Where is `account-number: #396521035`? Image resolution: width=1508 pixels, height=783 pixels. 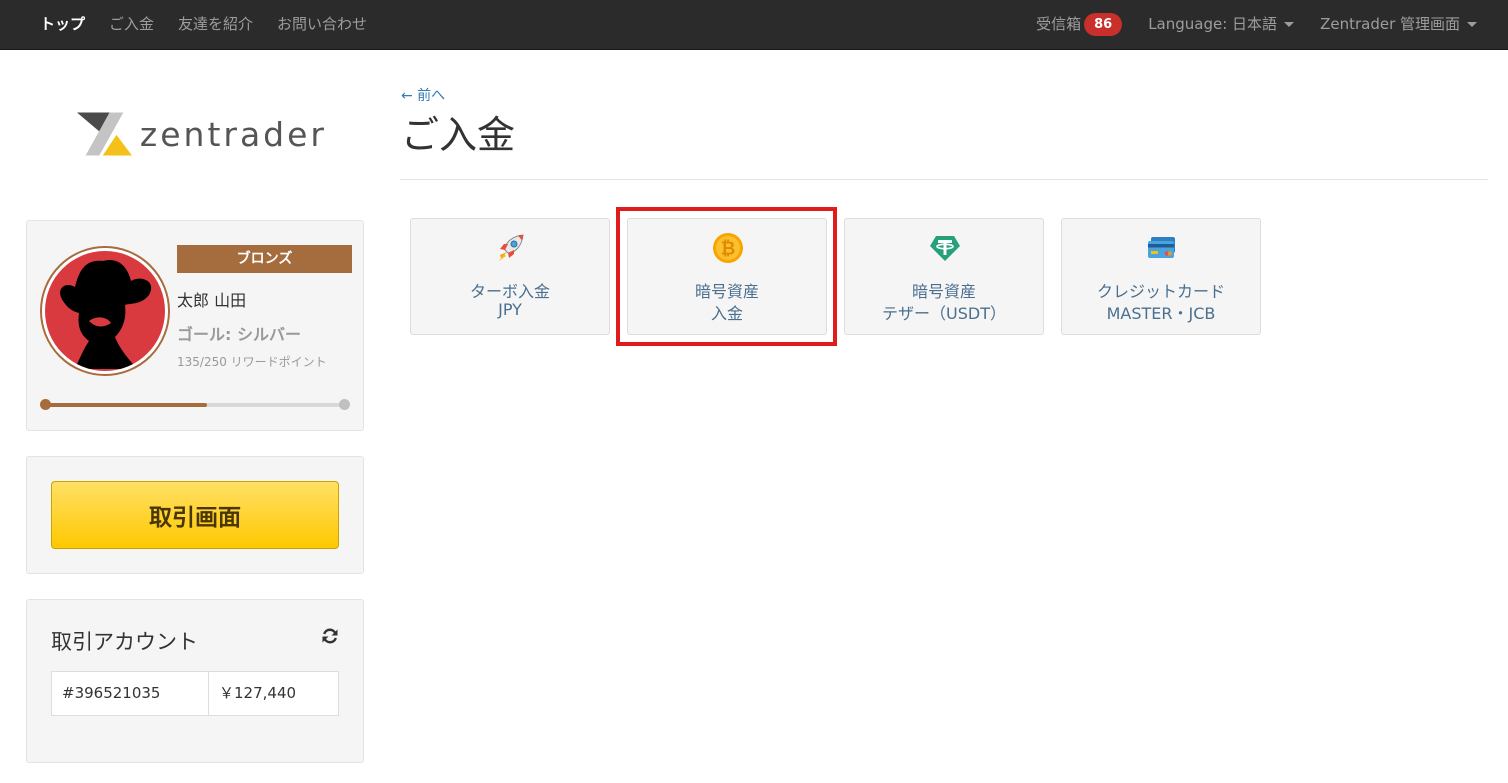
account-number: #396521035 is located at coordinates (130, 693).